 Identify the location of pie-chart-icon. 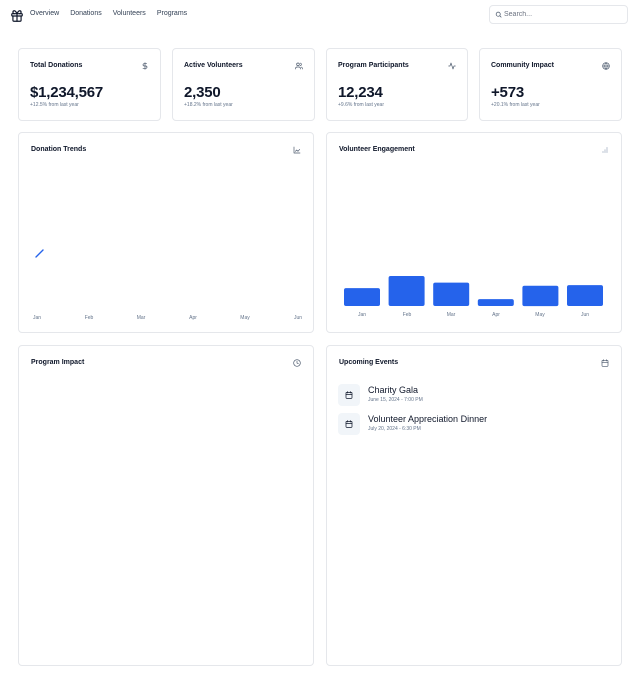
(297, 363).